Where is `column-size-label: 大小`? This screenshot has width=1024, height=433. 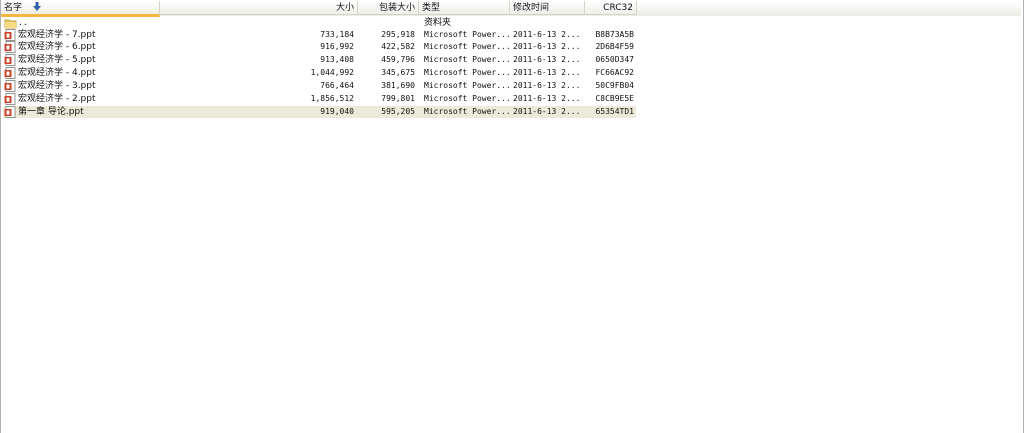 column-size-label: 大小 is located at coordinates (344, 8).